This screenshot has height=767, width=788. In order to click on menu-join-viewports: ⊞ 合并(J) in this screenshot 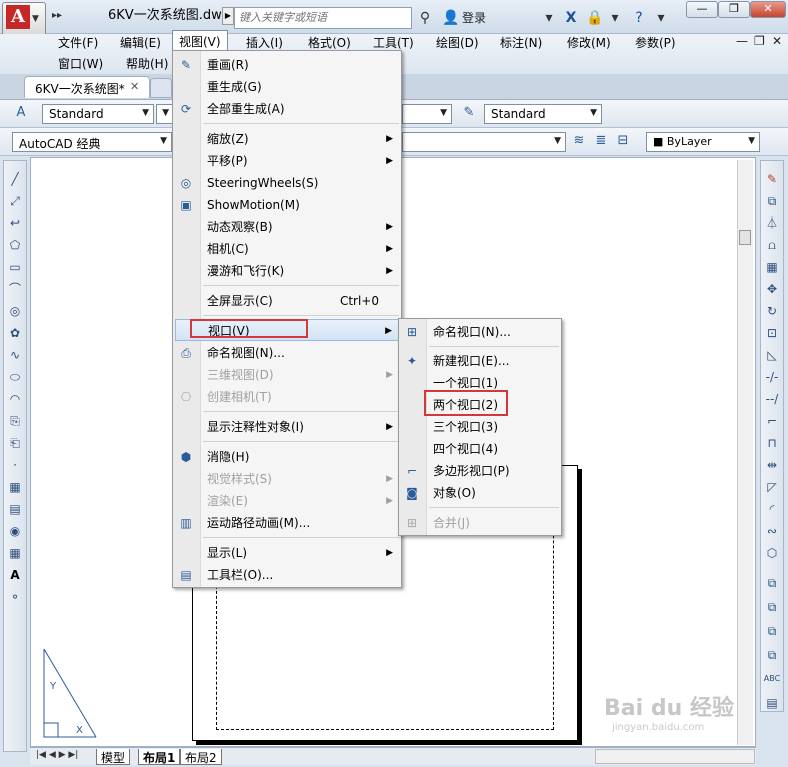, I will do `click(480, 523)`.